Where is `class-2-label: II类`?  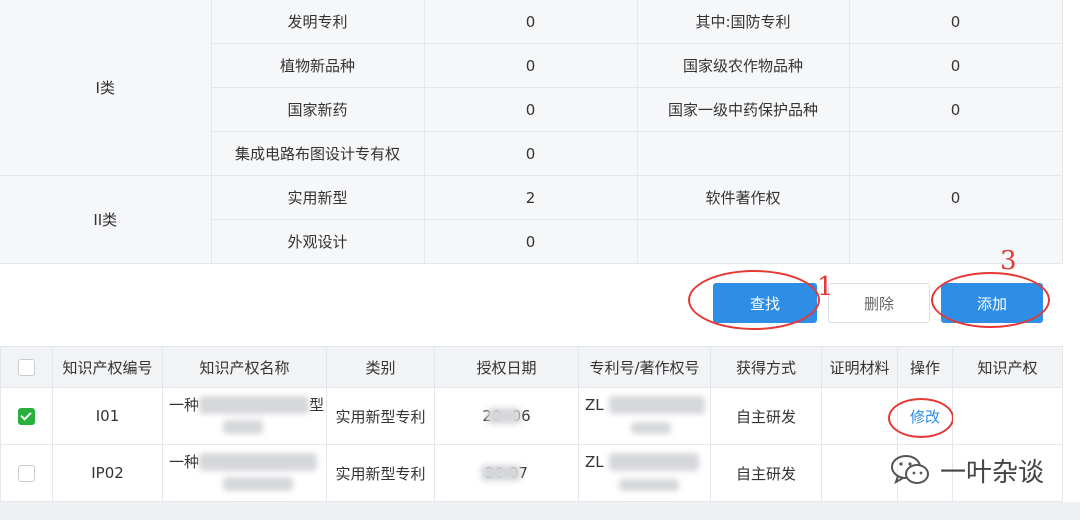 class-2-label: II类 is located at coordinates (106, 219).